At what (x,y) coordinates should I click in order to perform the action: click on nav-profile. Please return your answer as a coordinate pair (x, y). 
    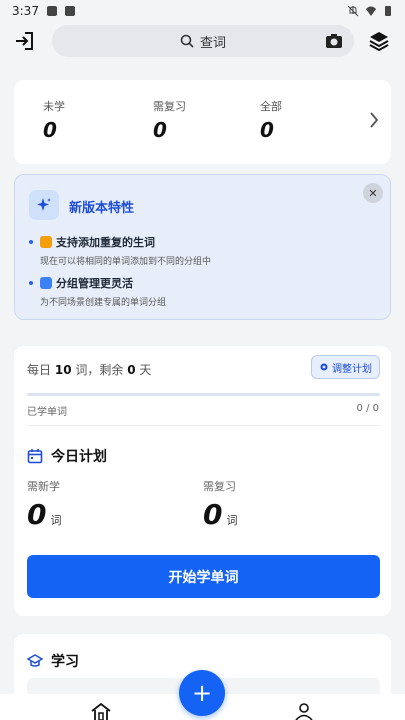
    Looking at the image, I should click on (304, 711).